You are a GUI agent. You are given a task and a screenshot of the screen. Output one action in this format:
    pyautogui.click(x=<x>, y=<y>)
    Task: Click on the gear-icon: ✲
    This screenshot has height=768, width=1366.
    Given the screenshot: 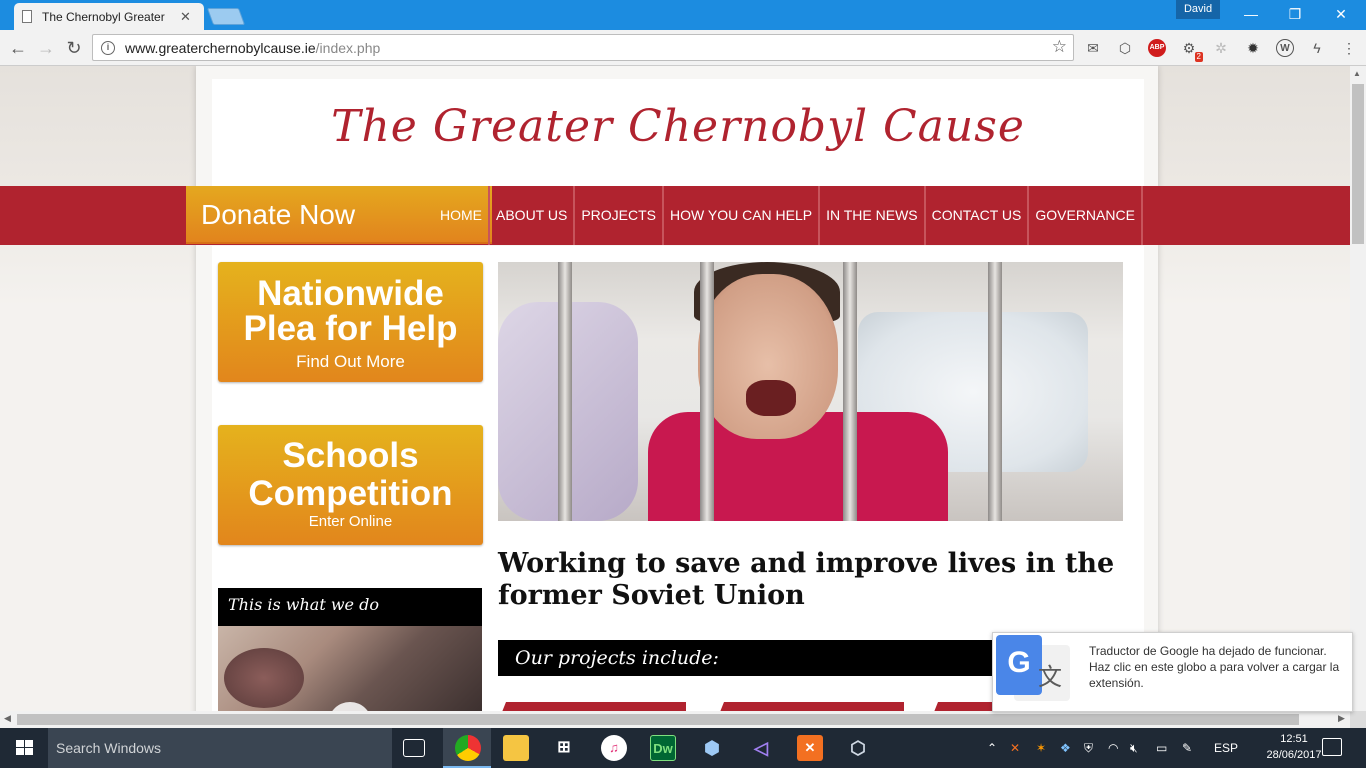 What is the action you would take?
    pyautogui.click(x=1221, y=48)
    